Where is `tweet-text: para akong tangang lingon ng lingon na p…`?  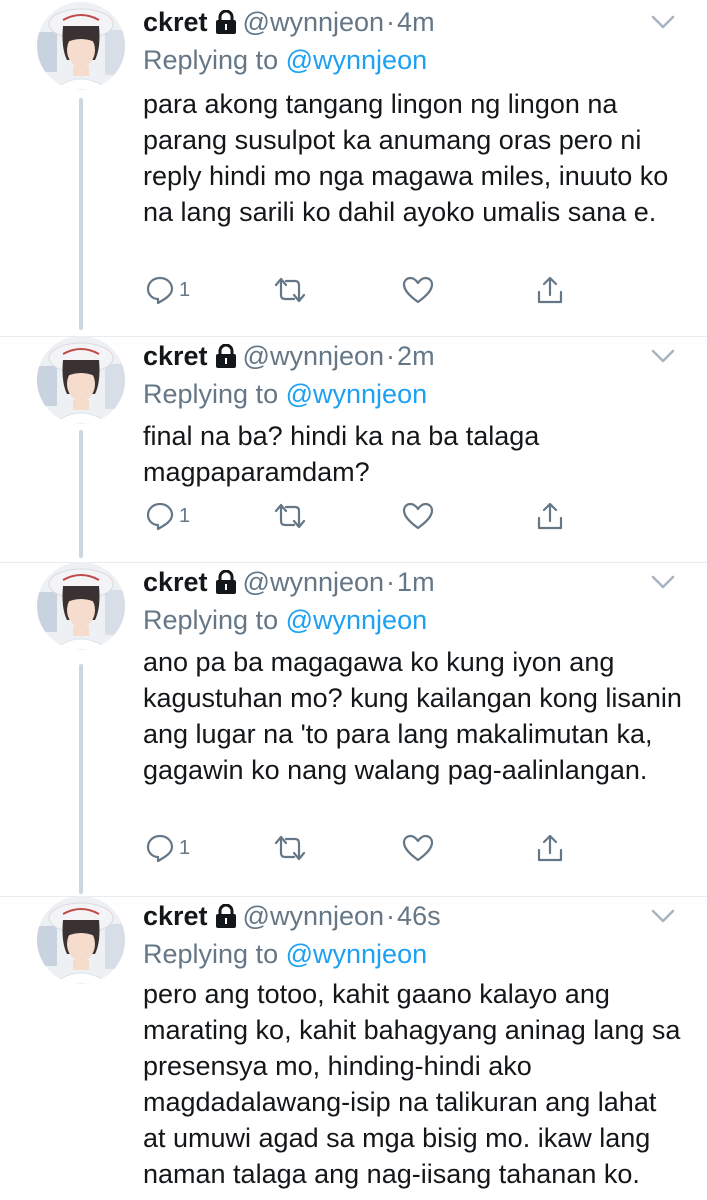
tweet-text: para akong tangang lingon ng lingon na p… is located at coordinates (406, 158).